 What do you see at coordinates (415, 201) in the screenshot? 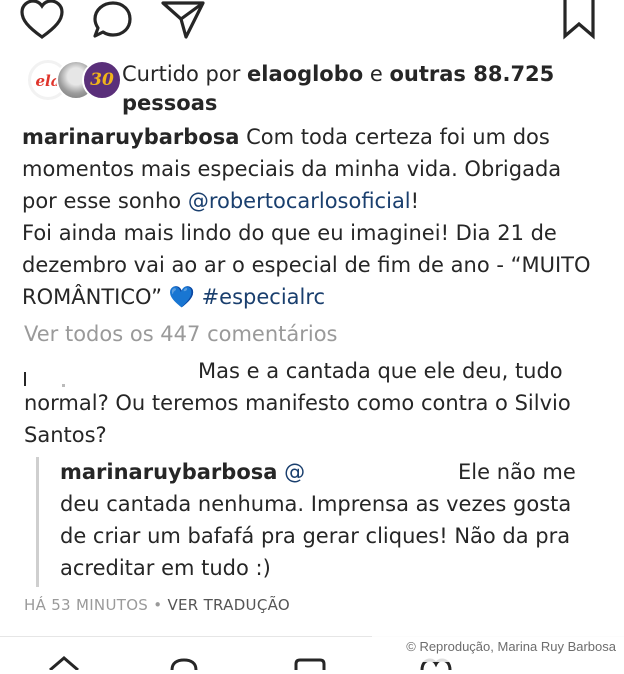
I see `caption-text: !` at bounding box center [415, 201].